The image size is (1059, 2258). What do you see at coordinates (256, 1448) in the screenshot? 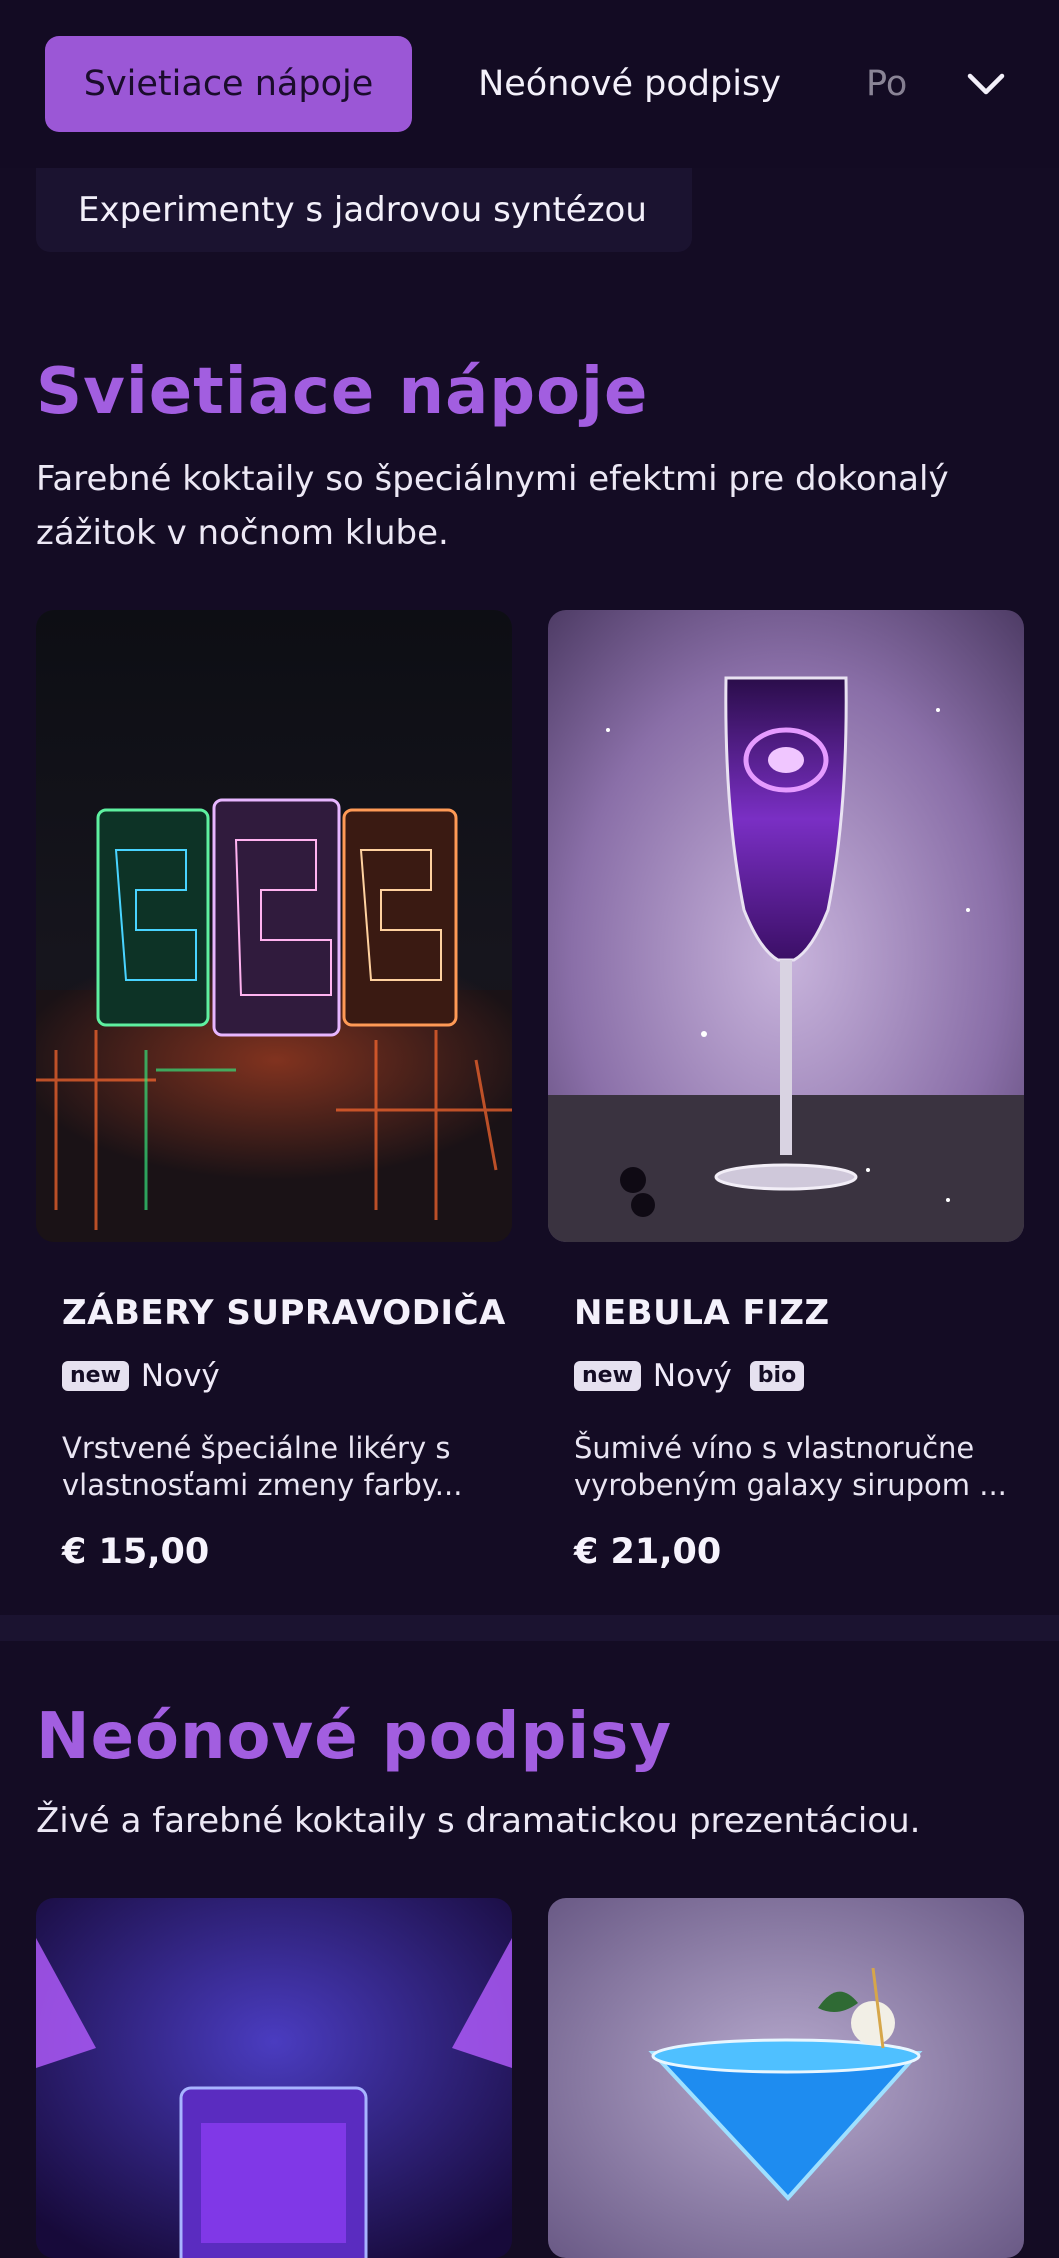
I see `product-description-line1: Vrstvené špeciálne likéry s` at bounding box center [256, 1448].